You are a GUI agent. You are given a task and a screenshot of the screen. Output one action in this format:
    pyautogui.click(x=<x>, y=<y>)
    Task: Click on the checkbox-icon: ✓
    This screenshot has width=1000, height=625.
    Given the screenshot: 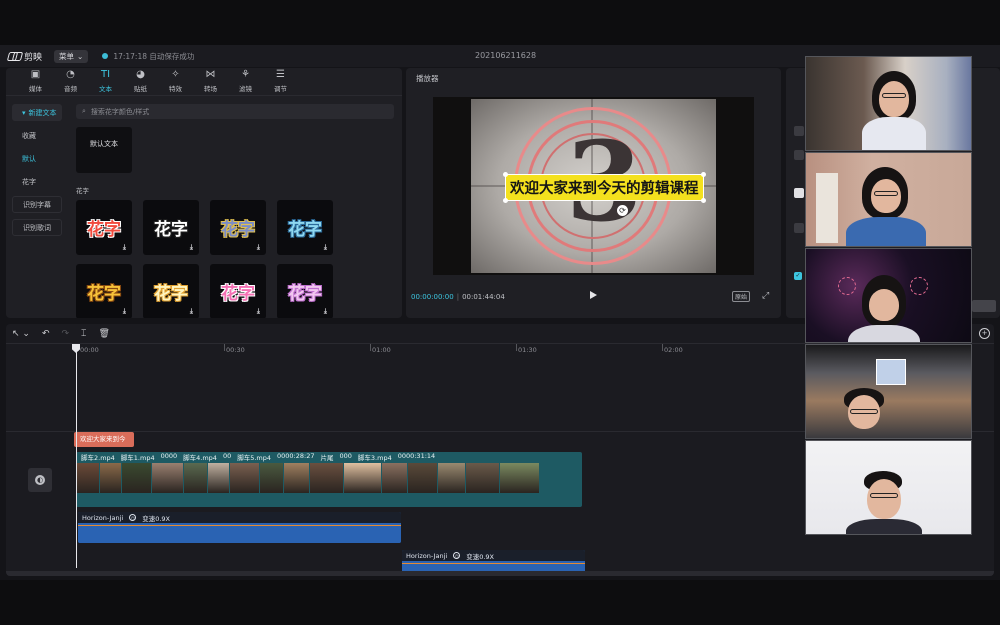 What is the action you would take?
    pyautogui.click(x=798, y=276)
    